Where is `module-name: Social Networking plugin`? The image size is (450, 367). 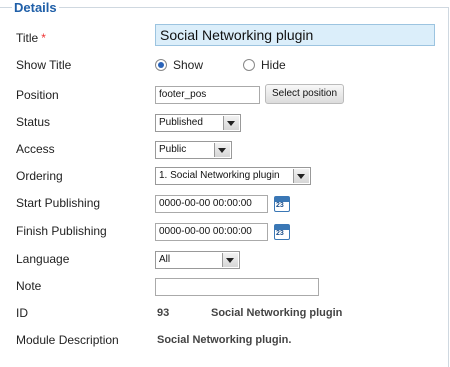 module-name: Social Networking plugin is located at coordinates (277, 313).